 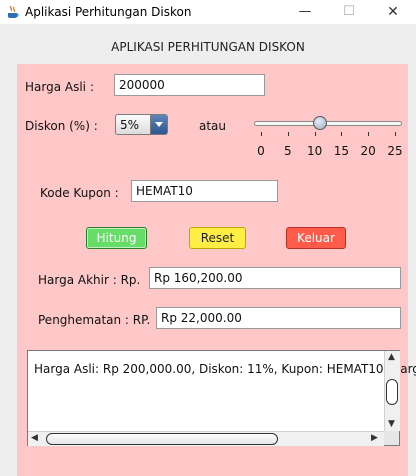 What do you see at coordinates (130, 125) in the screenshot?
I see `diskon-selected-value: 5%` at bounding box center [130, 125].